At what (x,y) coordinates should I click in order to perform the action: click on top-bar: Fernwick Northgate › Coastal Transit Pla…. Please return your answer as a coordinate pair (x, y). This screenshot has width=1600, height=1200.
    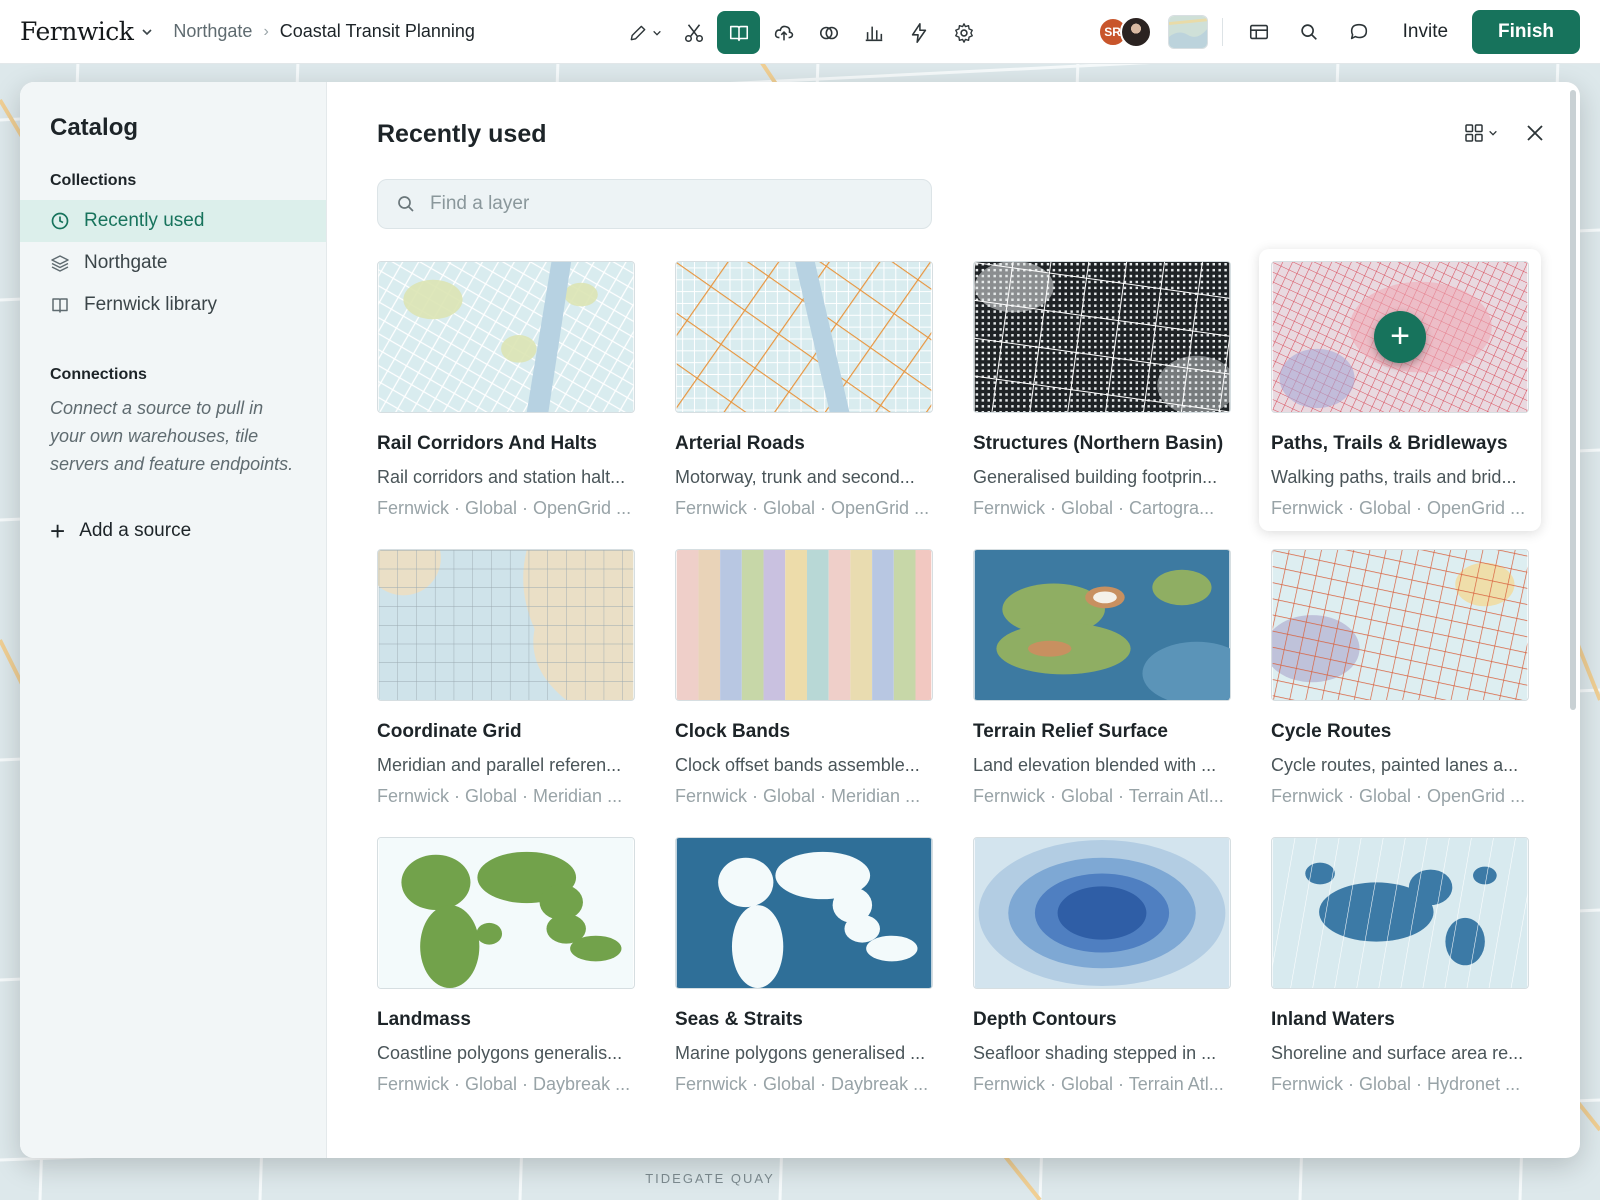
    Looking at the image, I should click on (800, 32).